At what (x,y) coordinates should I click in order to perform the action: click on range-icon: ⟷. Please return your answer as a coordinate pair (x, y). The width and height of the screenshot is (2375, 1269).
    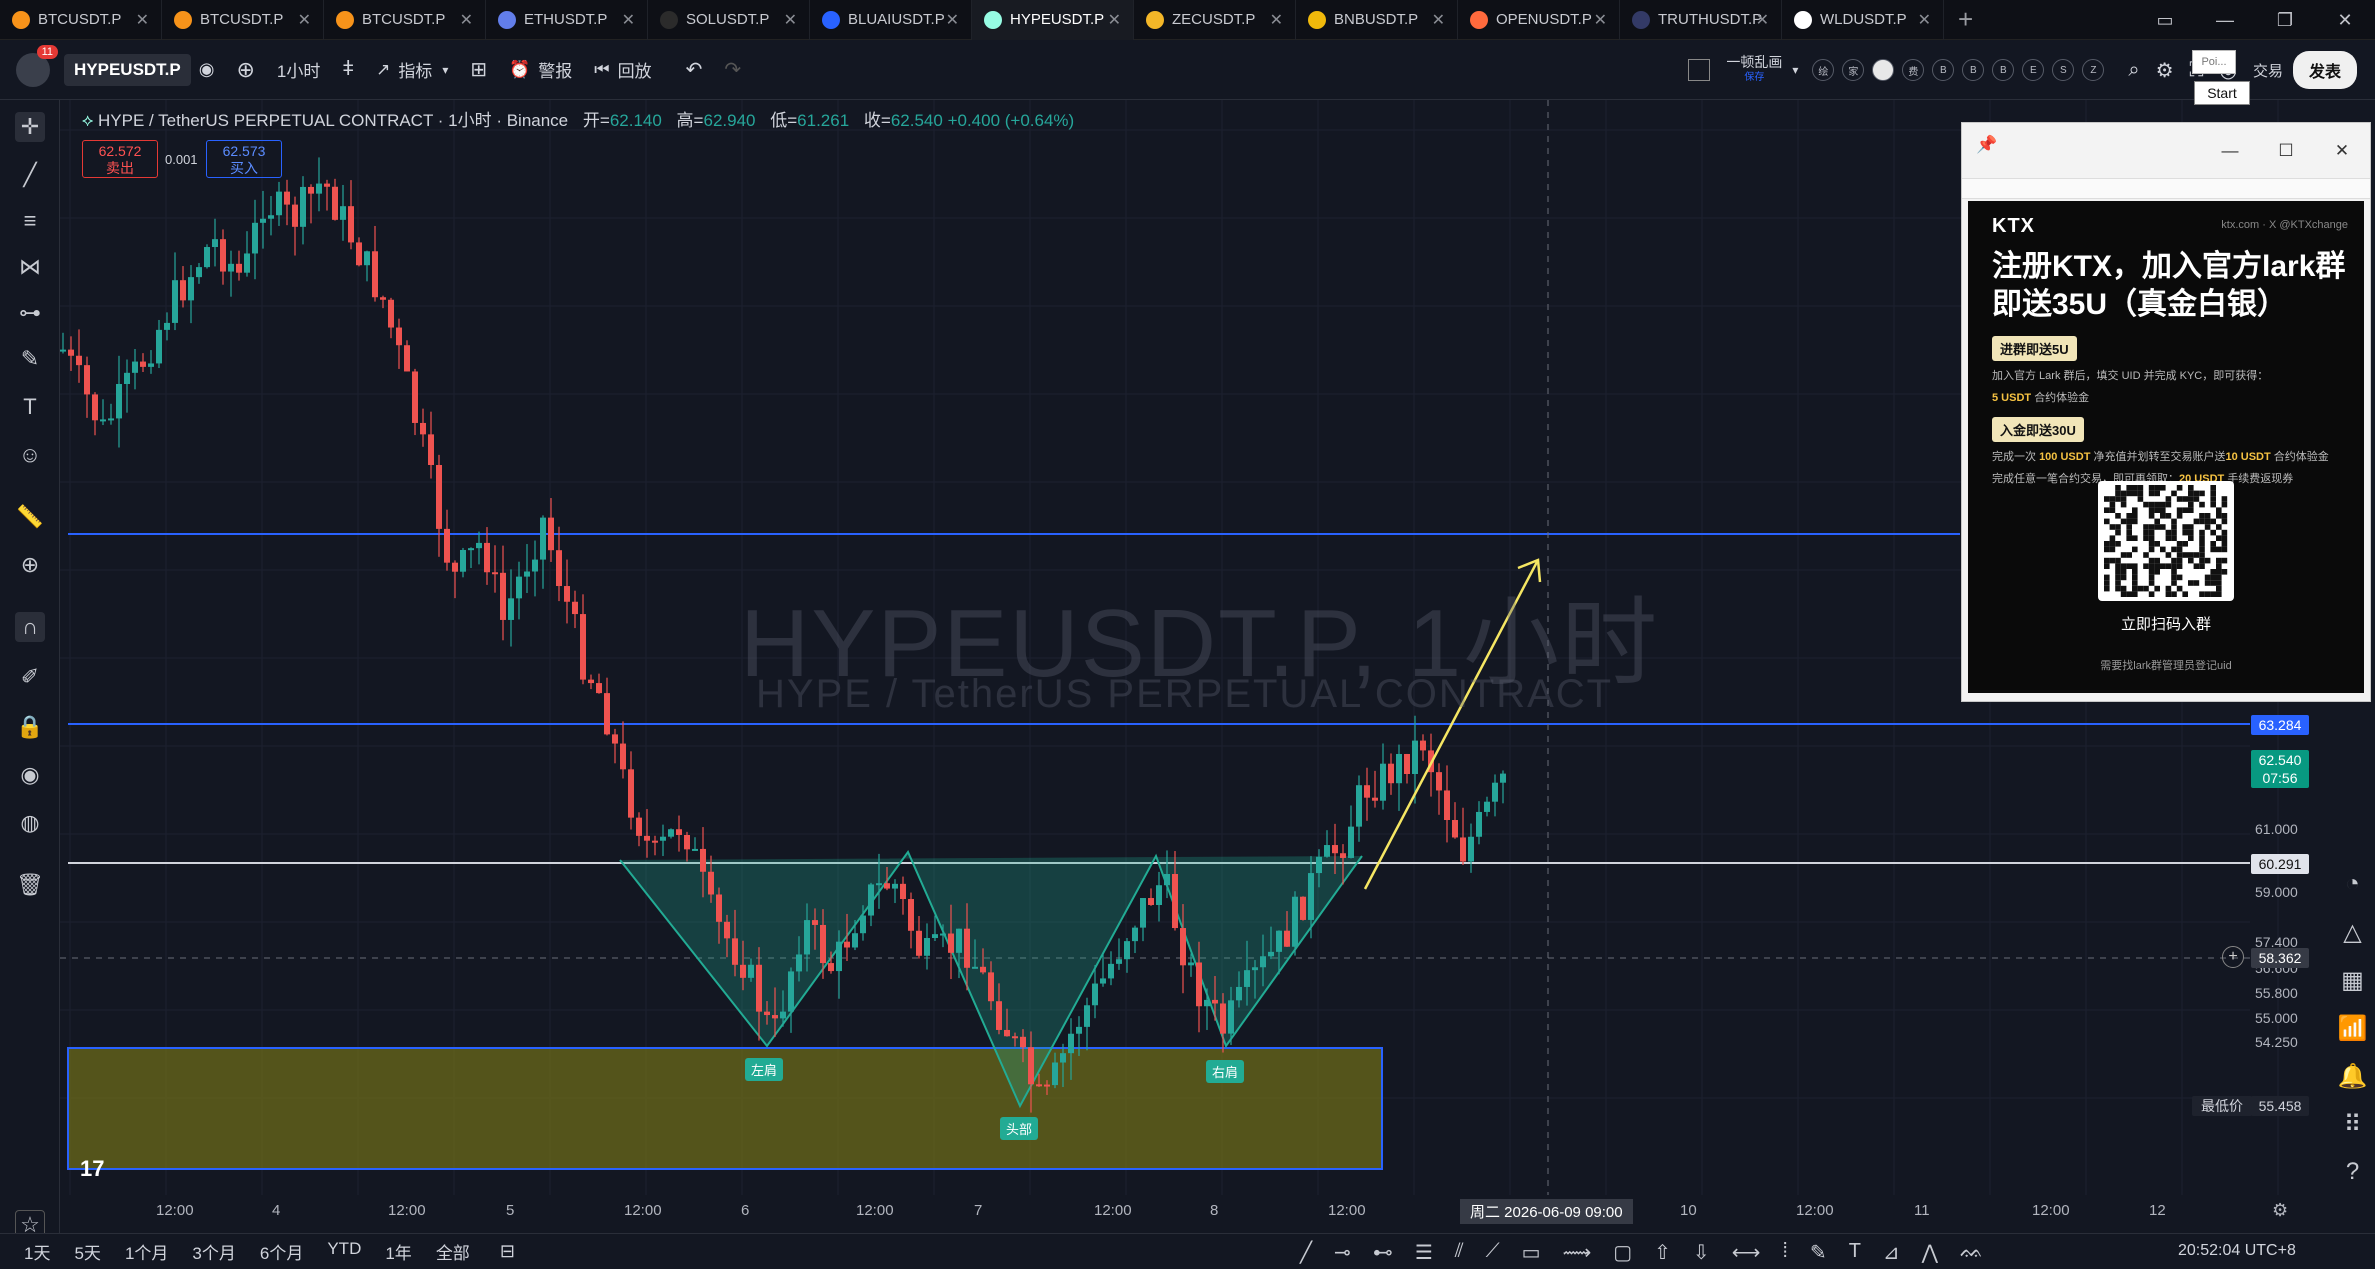
    Looking at the image, I should click on (1746, 1252).